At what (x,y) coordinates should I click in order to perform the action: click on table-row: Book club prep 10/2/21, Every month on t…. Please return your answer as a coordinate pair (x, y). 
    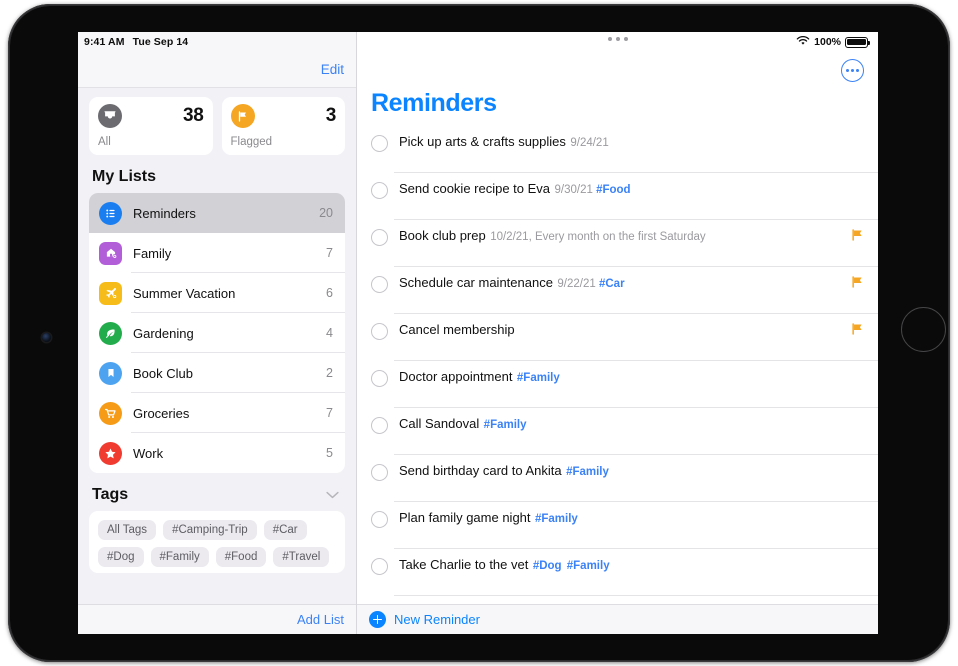
    Looking at the image, I should click on (617, 243).